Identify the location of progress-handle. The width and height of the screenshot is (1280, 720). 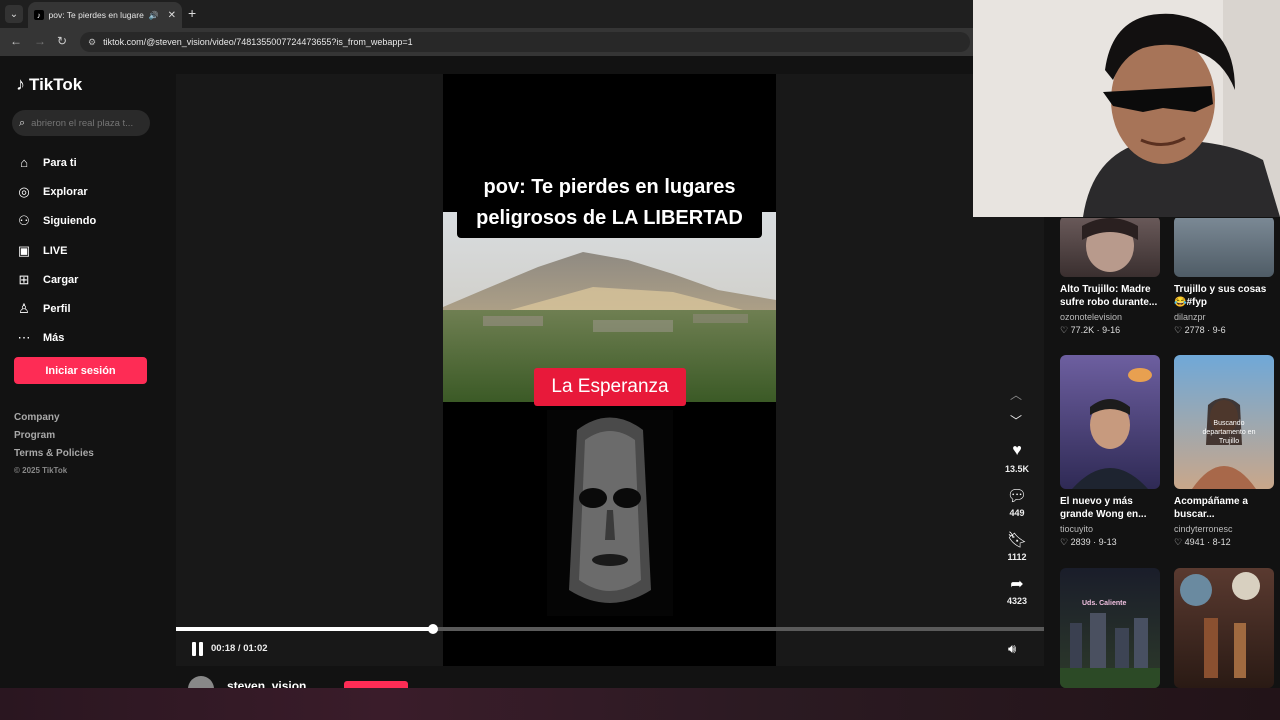
(432, 629).